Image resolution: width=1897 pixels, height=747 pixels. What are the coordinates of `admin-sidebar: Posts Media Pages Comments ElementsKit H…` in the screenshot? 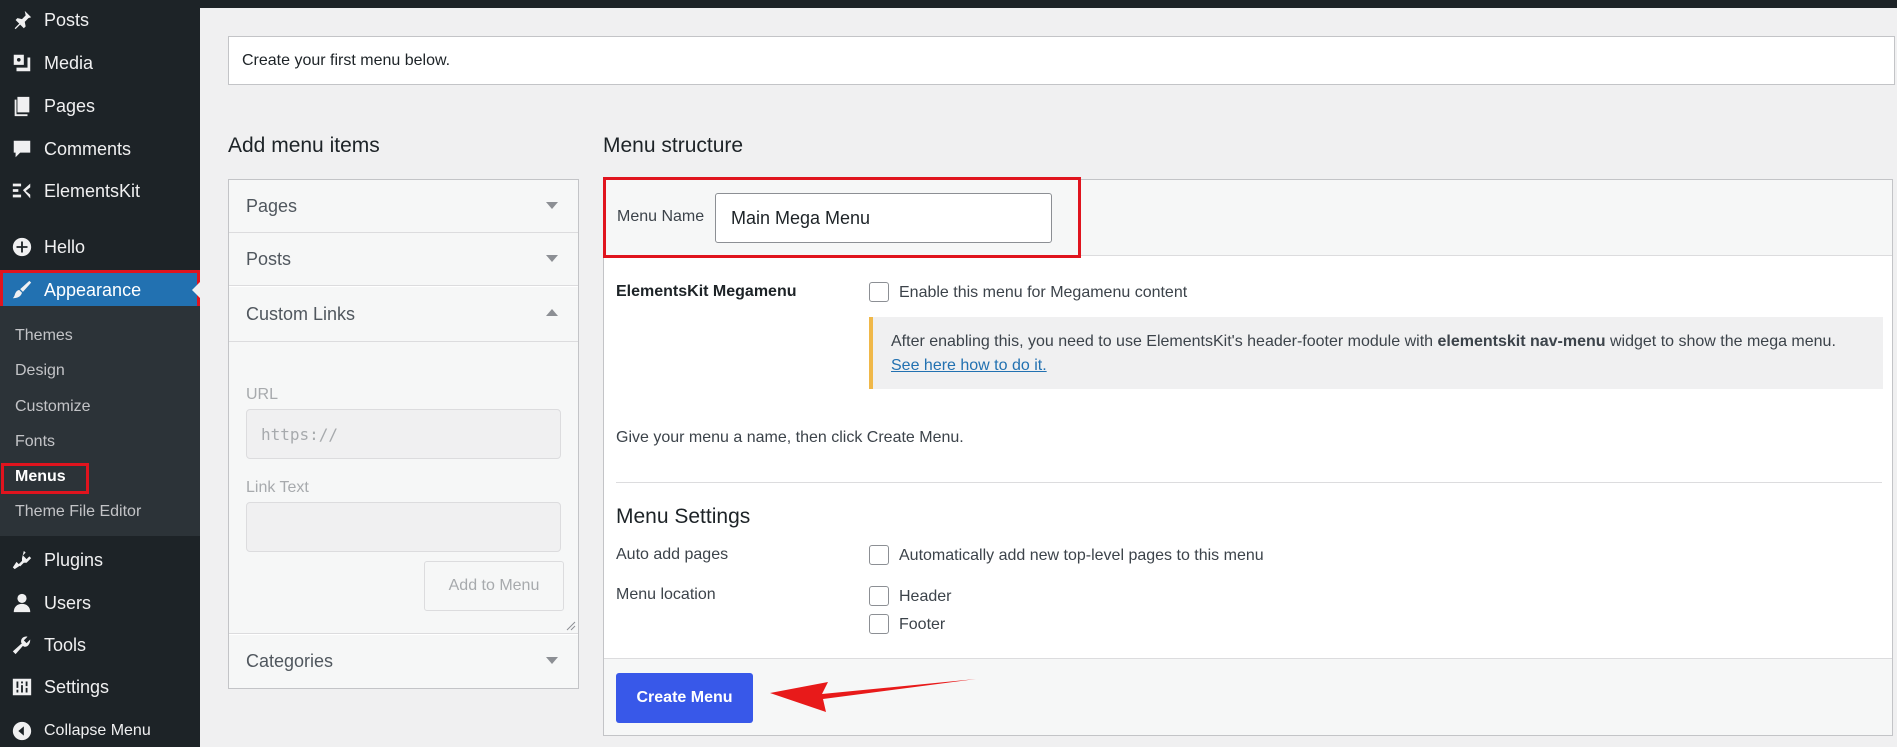 It's located at (100, 373).